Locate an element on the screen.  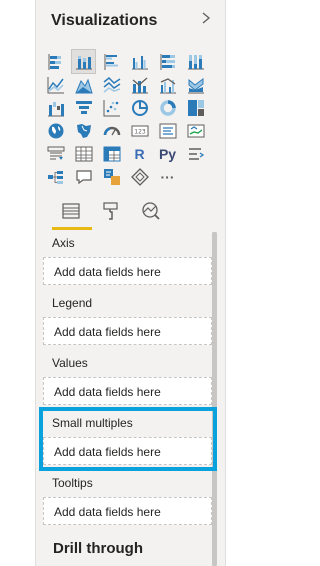
table-icon is located at coordinates (83, 153).